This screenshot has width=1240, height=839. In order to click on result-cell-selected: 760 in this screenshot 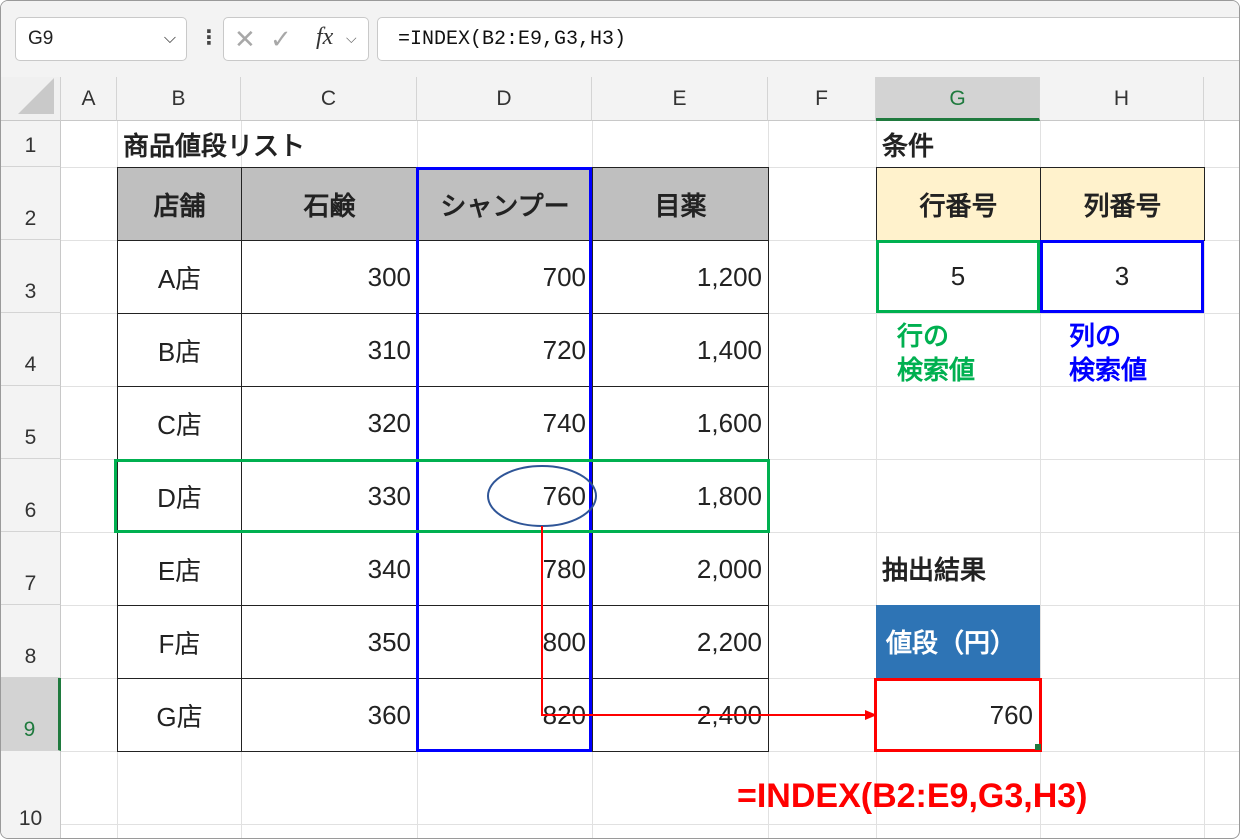, I will do `click(958, 715)`.